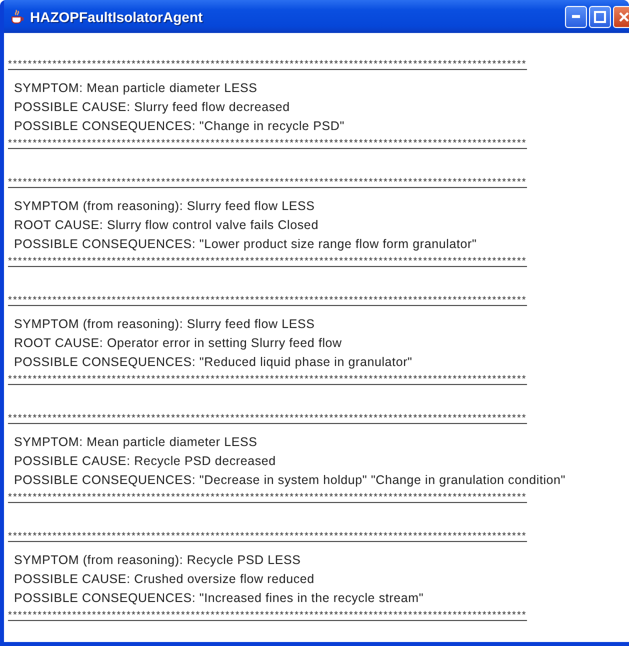 The width and height of the screenshot is (629, 646). Describe the element at coordinates (178, 343) in the screenshot. I see `output-line: ROOT CAUSE: Operator error in setting Slurry feed flow` at that location.